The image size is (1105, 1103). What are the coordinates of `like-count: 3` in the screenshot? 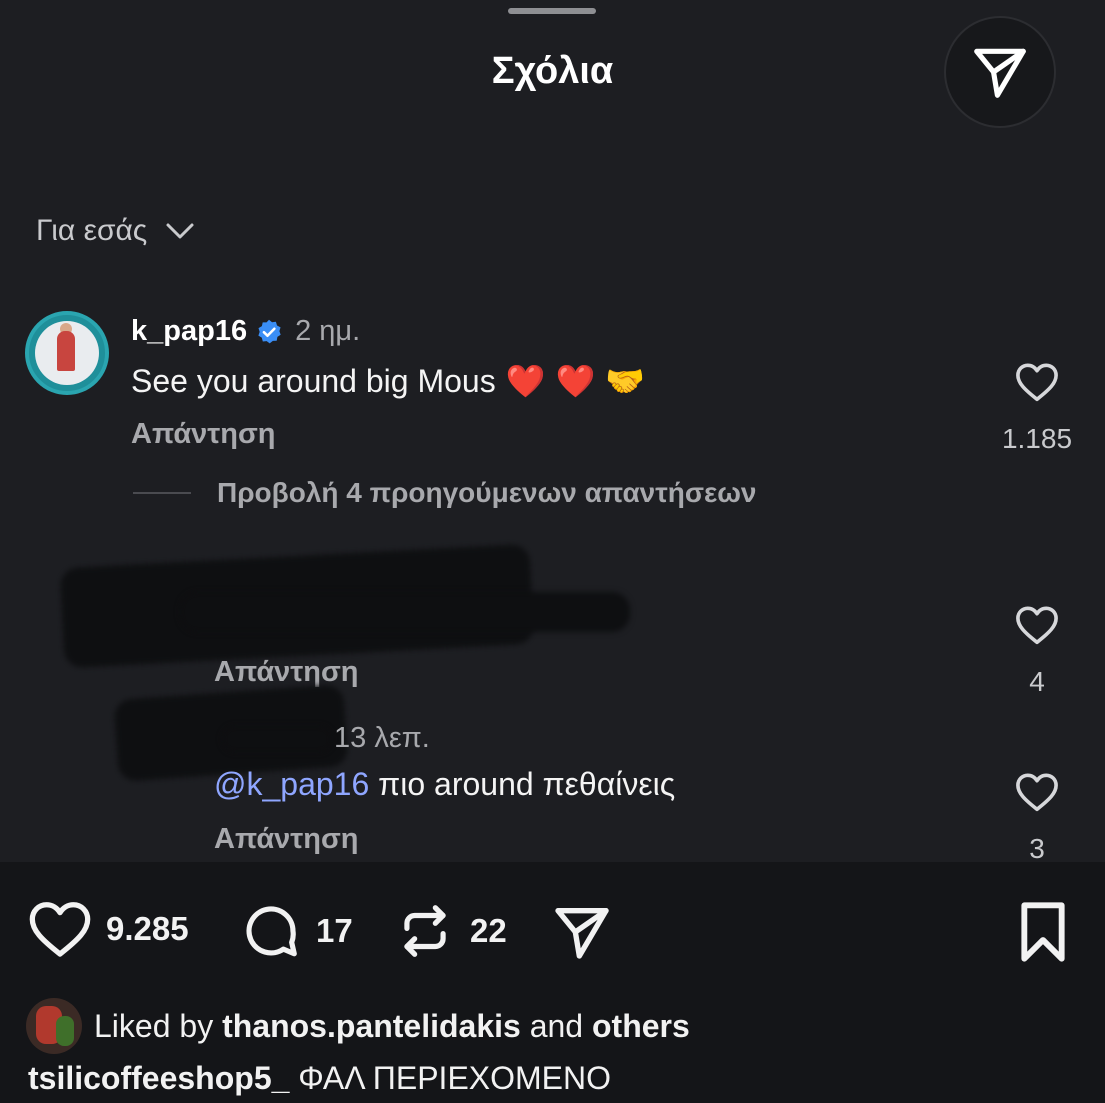 It's located at (1037, 848).